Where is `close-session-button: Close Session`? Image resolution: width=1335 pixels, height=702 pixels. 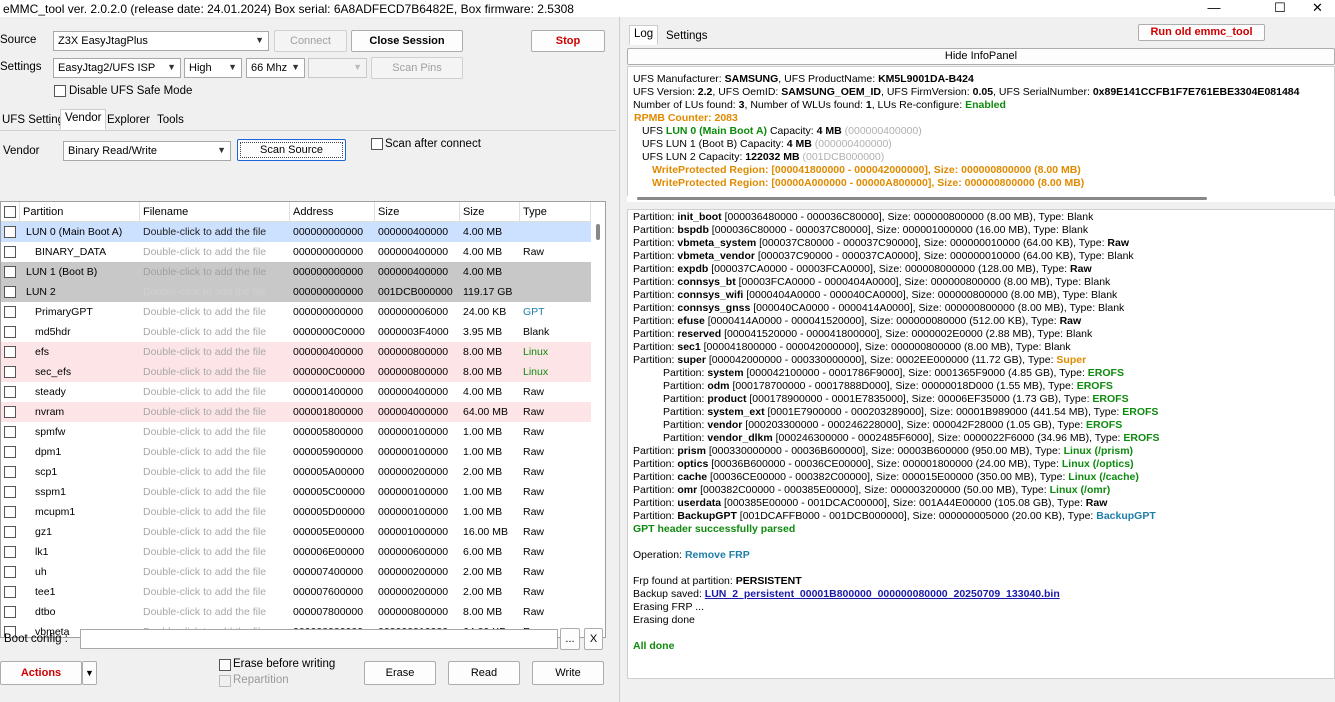 close-session-button: Close Session is located at coordinates (407, 41).